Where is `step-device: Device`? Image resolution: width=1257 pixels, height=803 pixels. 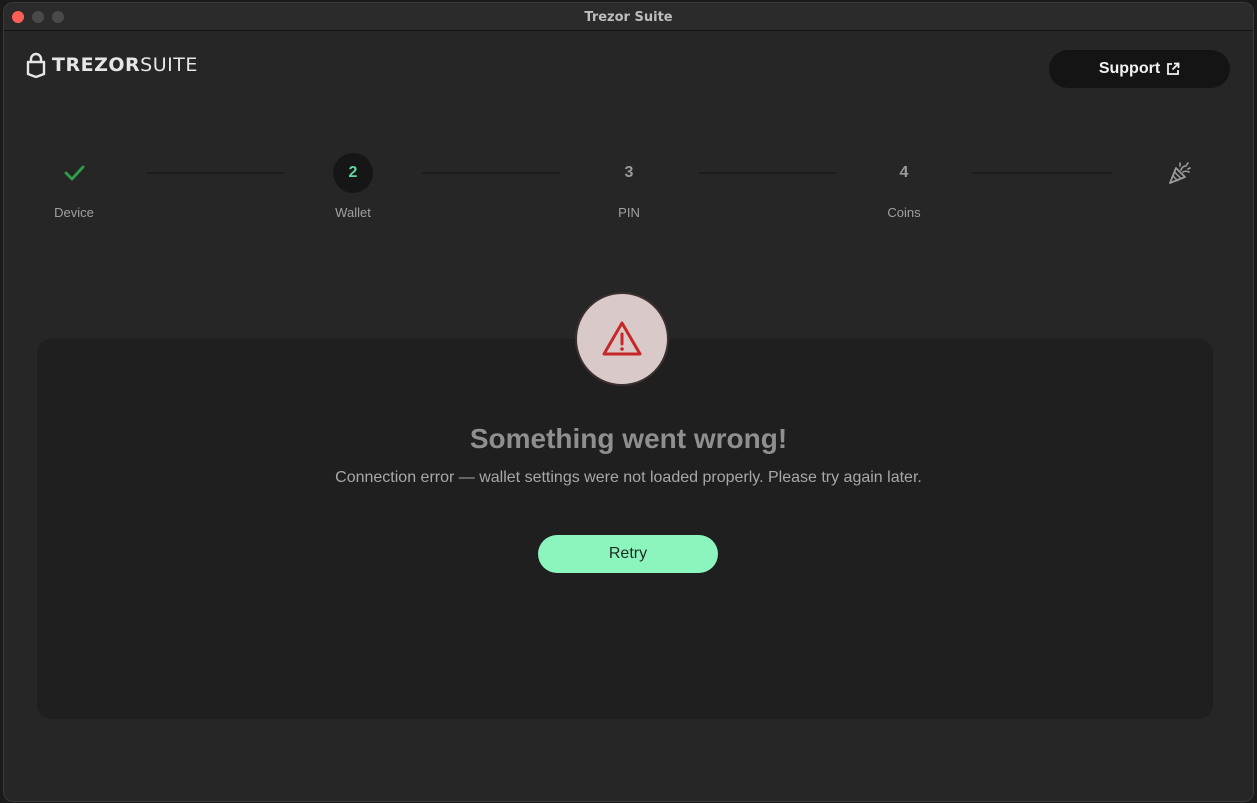
step-device: Device is located at coordinates (74, 186).